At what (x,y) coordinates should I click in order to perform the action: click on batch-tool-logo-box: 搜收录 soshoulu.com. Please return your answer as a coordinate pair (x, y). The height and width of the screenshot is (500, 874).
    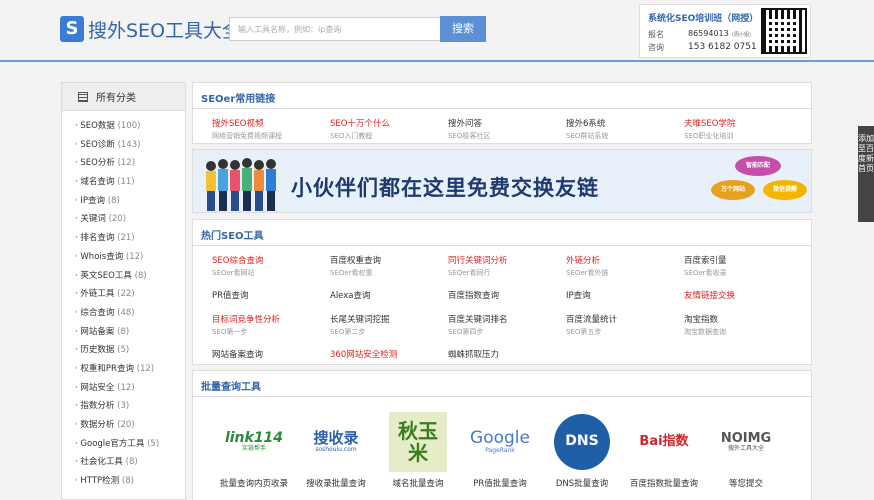
    Looking at the image, I should click on (335, 441).